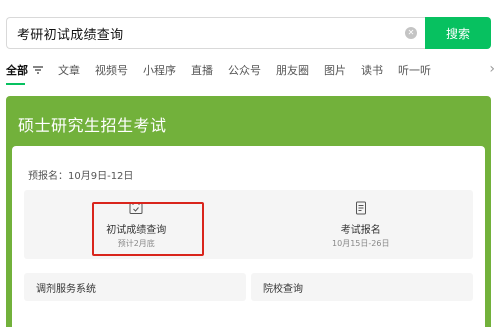 The height and width of the screenshot is (327, 497). Describe the element at coordinates (360, 207) in the screenshot. I see `document-icon` at that location.